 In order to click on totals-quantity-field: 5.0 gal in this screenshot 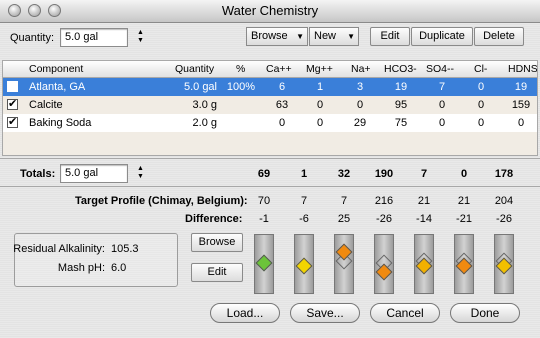, I will do `click(94, 173)`.